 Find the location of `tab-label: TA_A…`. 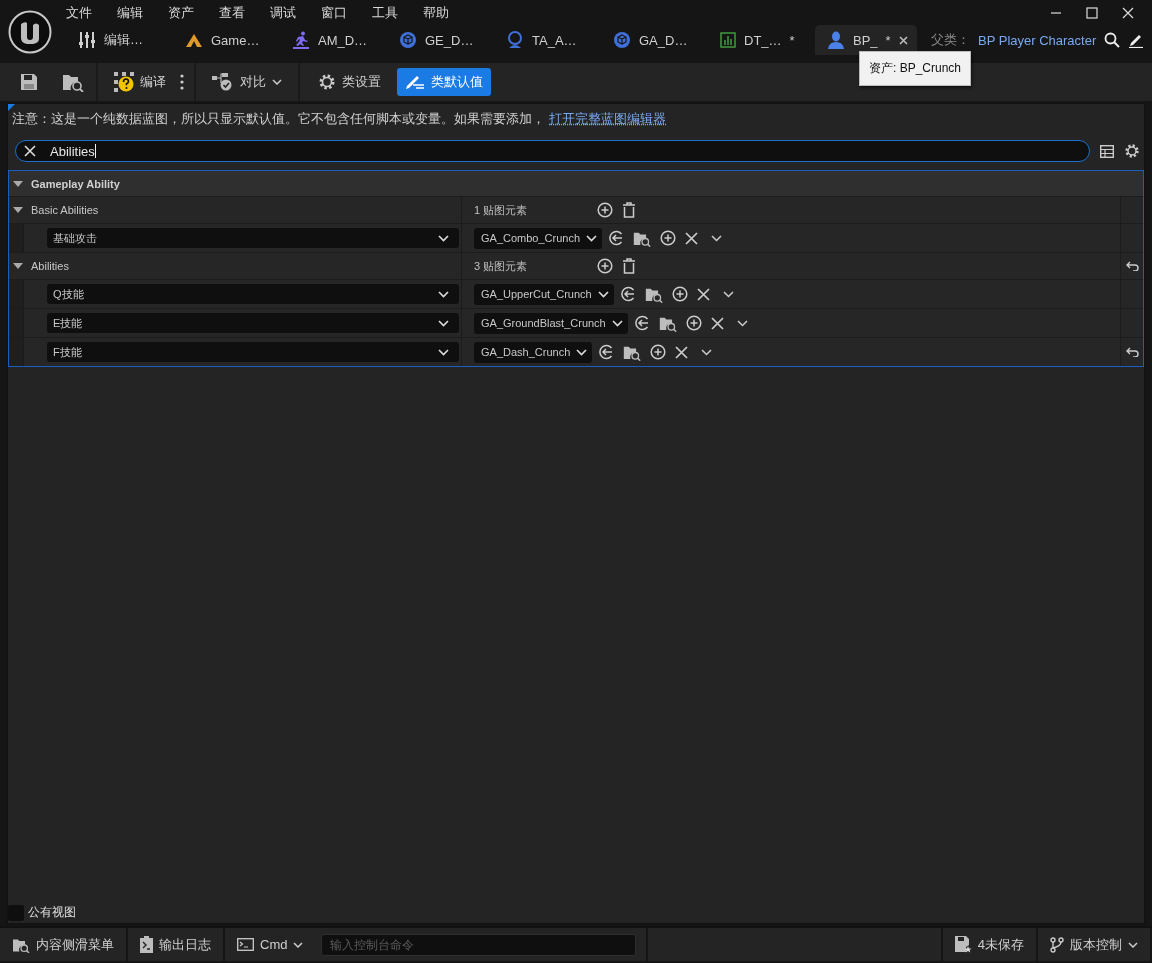

tab-label: TA_A… is located at coordinates (554, 40).